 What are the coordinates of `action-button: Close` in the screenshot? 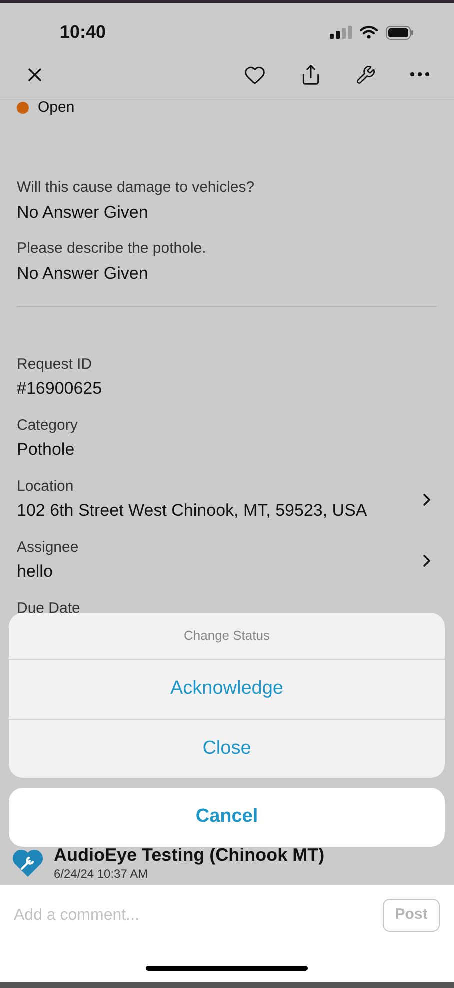 It's located at (227, 748).